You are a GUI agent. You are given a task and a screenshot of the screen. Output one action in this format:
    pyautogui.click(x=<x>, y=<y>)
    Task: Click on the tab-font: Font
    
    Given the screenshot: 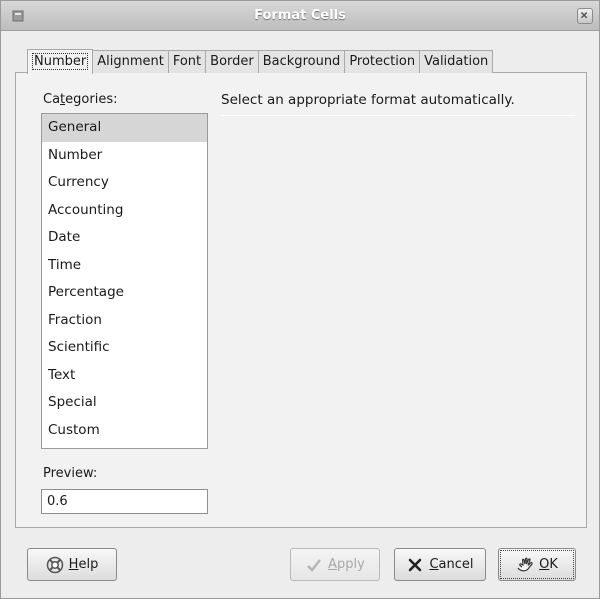 What is the action you would take?
    pyautogui.click(x=187, y=61)
    